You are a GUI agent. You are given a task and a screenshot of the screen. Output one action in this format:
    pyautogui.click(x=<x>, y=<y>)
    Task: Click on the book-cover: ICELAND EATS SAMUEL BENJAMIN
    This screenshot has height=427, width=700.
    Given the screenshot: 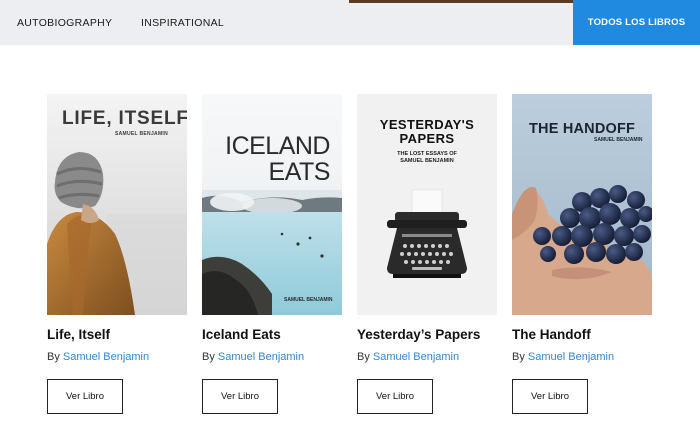 What is the action you would take?
    pyautogui.click(x=272, y=204)
    